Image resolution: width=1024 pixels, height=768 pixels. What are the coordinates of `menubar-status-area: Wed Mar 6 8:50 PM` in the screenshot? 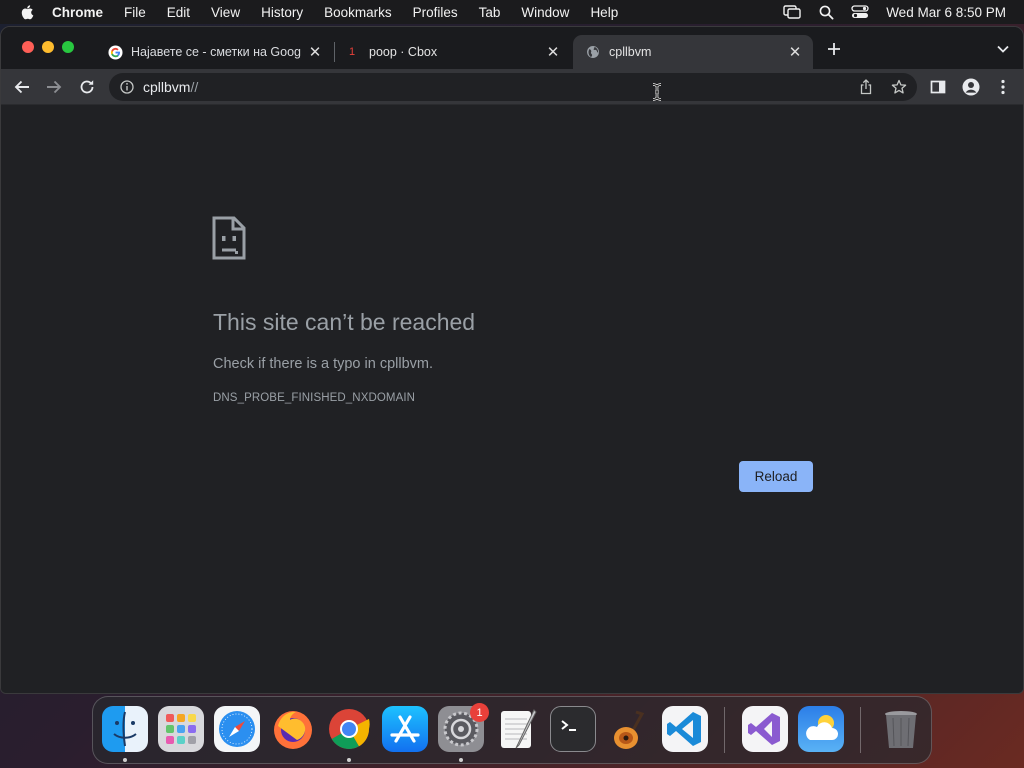 It's located at (887, 12).